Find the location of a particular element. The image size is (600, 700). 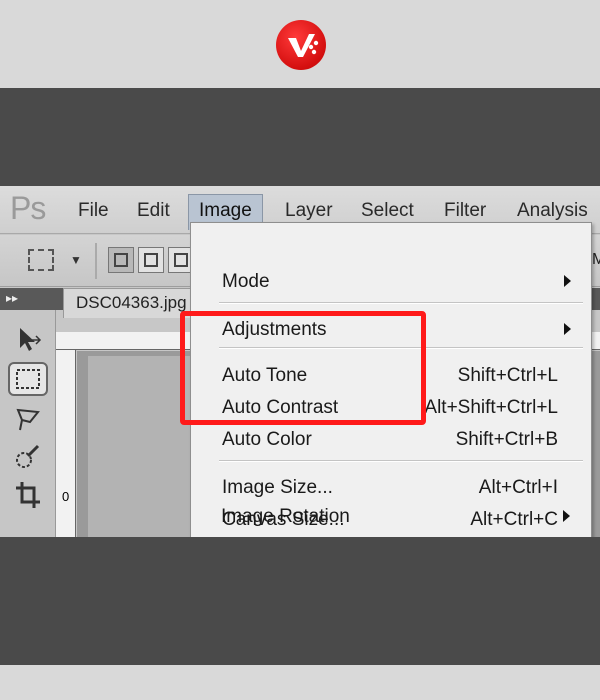

app-logo: Ps is located at coordinates (28, 208).